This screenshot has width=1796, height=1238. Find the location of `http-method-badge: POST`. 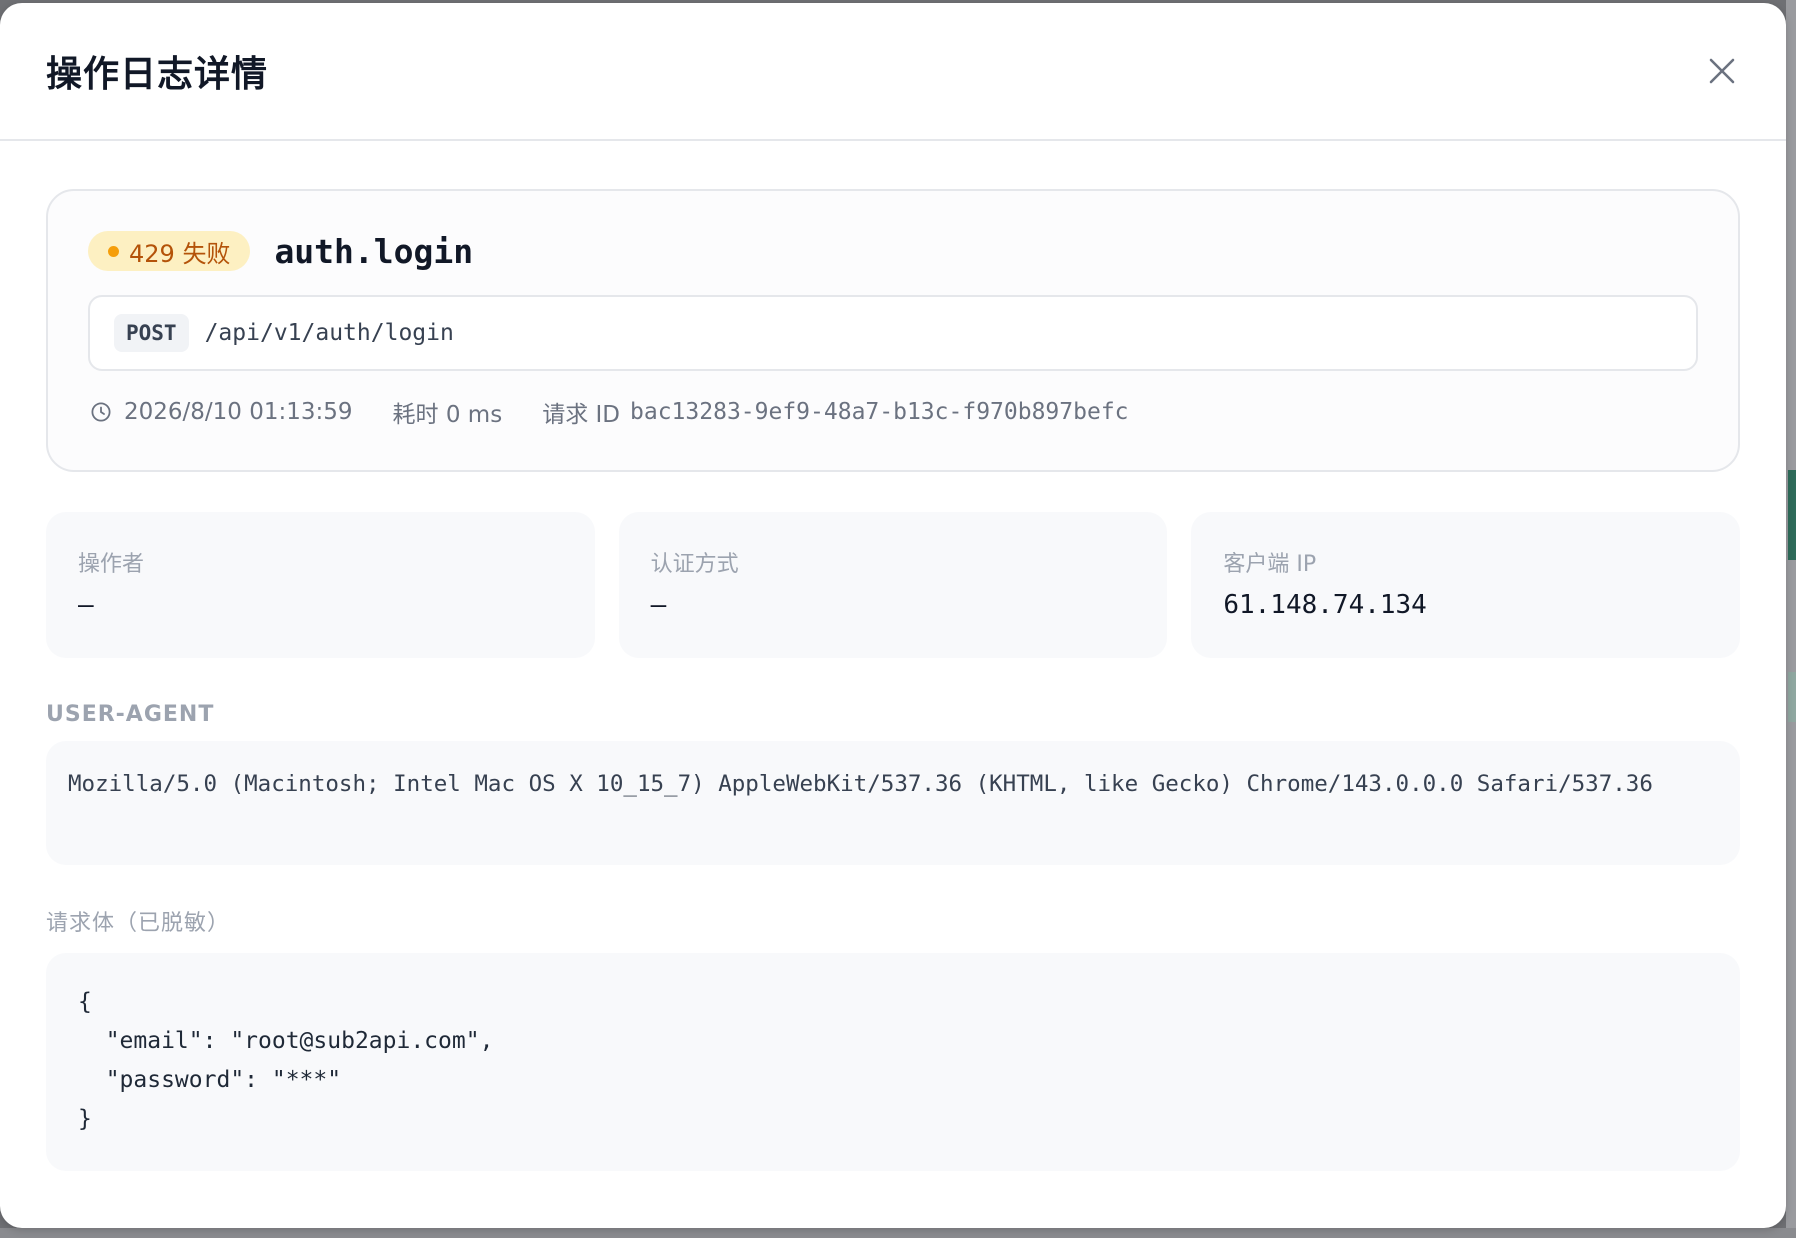

http-method-badge: POST is located at coordinates (151, 333).